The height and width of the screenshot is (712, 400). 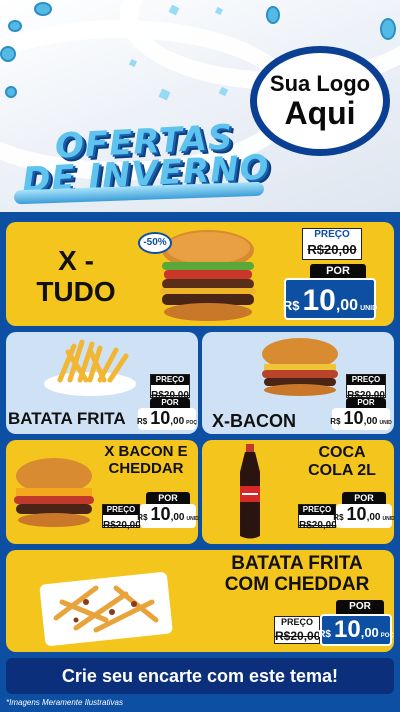 I want to click on name-line: COCA, so click(x=342, y=452).